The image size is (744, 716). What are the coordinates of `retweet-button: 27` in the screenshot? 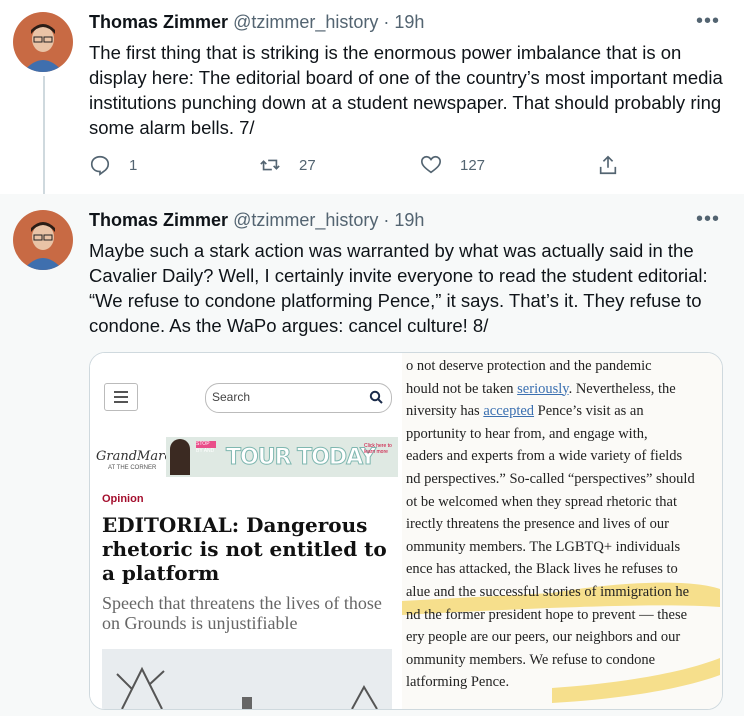 It's located at (287, 165).